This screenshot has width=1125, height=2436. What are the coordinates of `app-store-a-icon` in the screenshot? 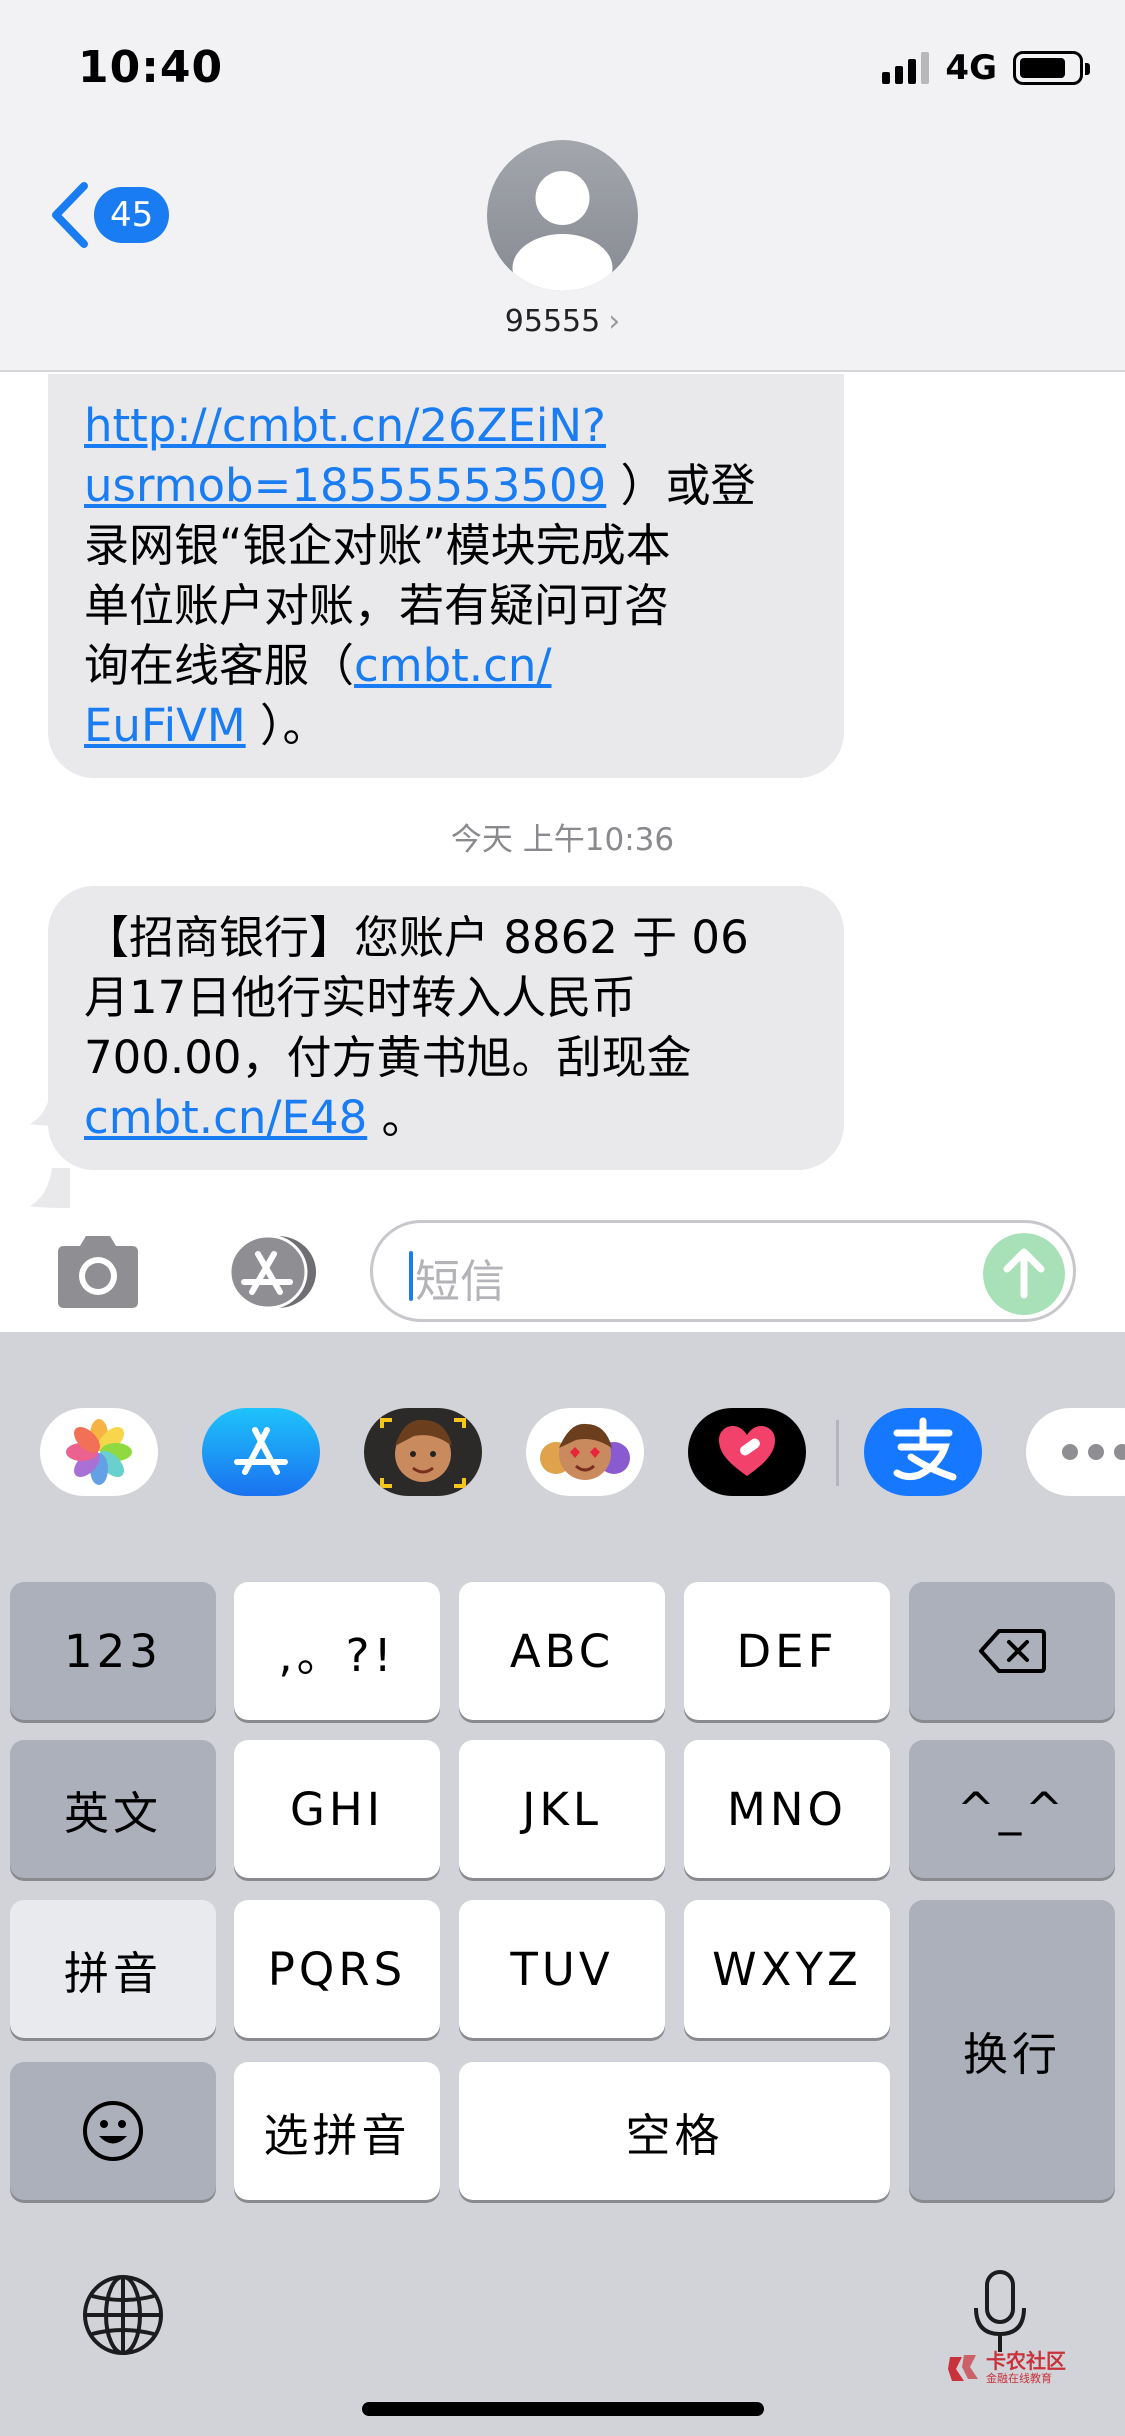 It's located at (261, 1451).